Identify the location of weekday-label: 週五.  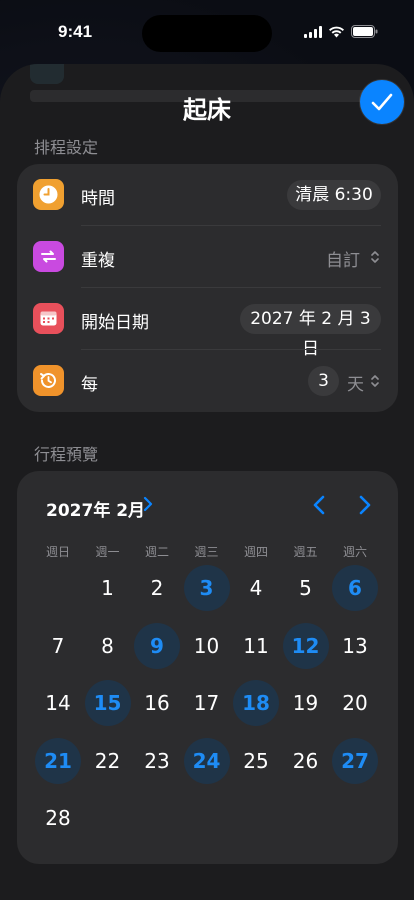
(305, 552).